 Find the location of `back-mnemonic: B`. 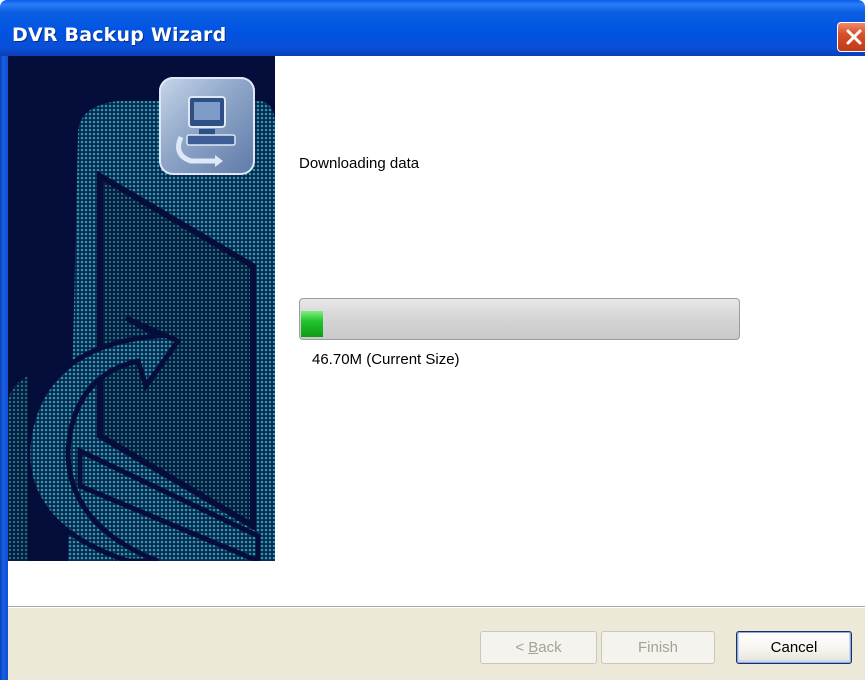

back-mnemonic: B is located at coordinates (533, 647).